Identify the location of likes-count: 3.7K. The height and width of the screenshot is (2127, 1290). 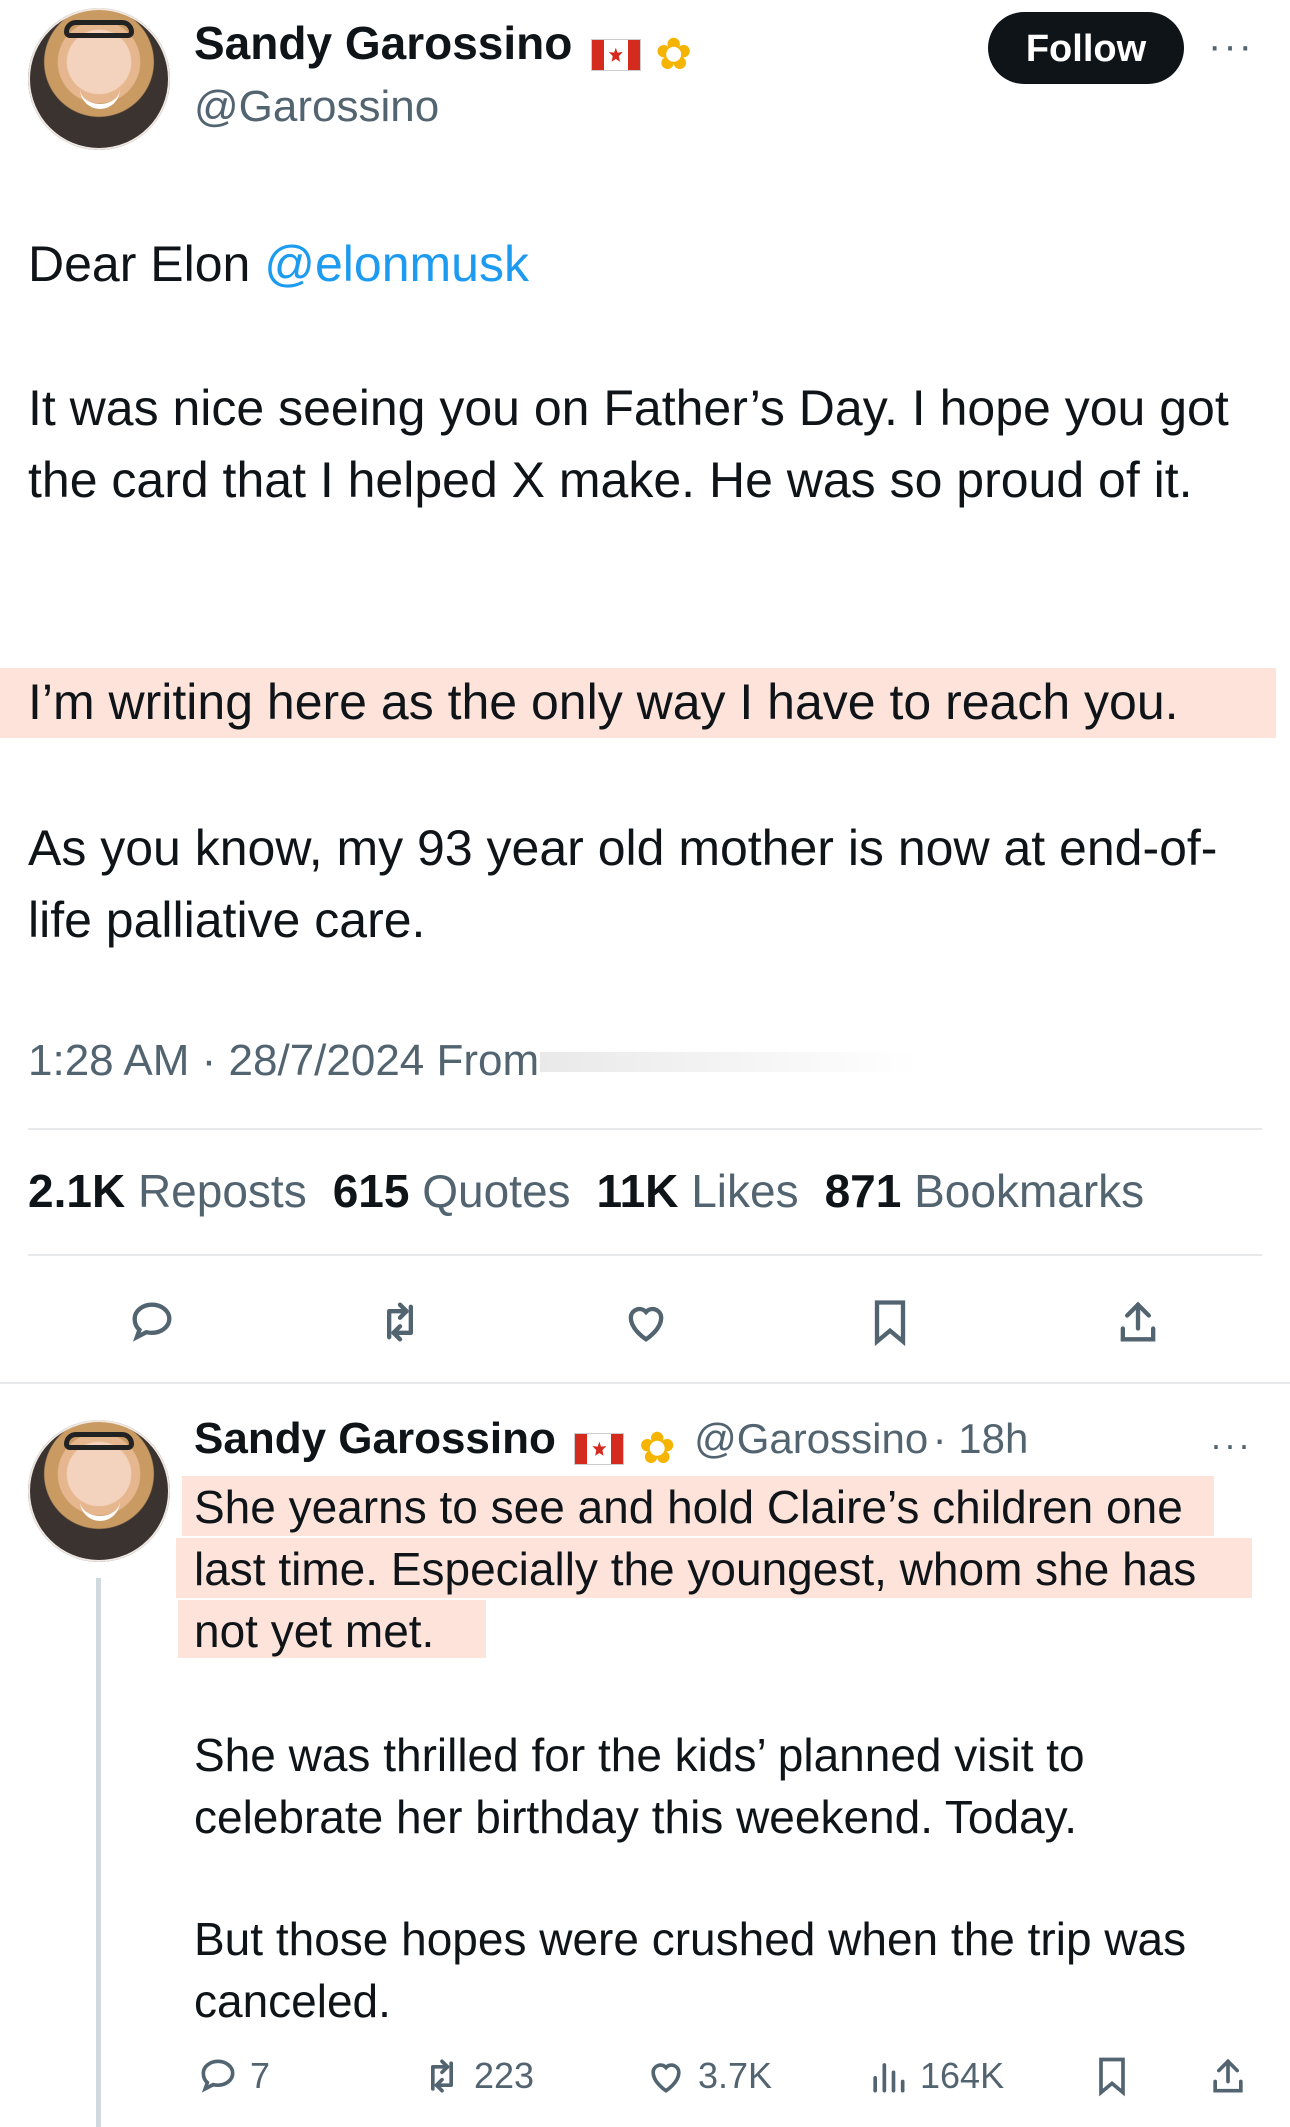
(735, 2075).